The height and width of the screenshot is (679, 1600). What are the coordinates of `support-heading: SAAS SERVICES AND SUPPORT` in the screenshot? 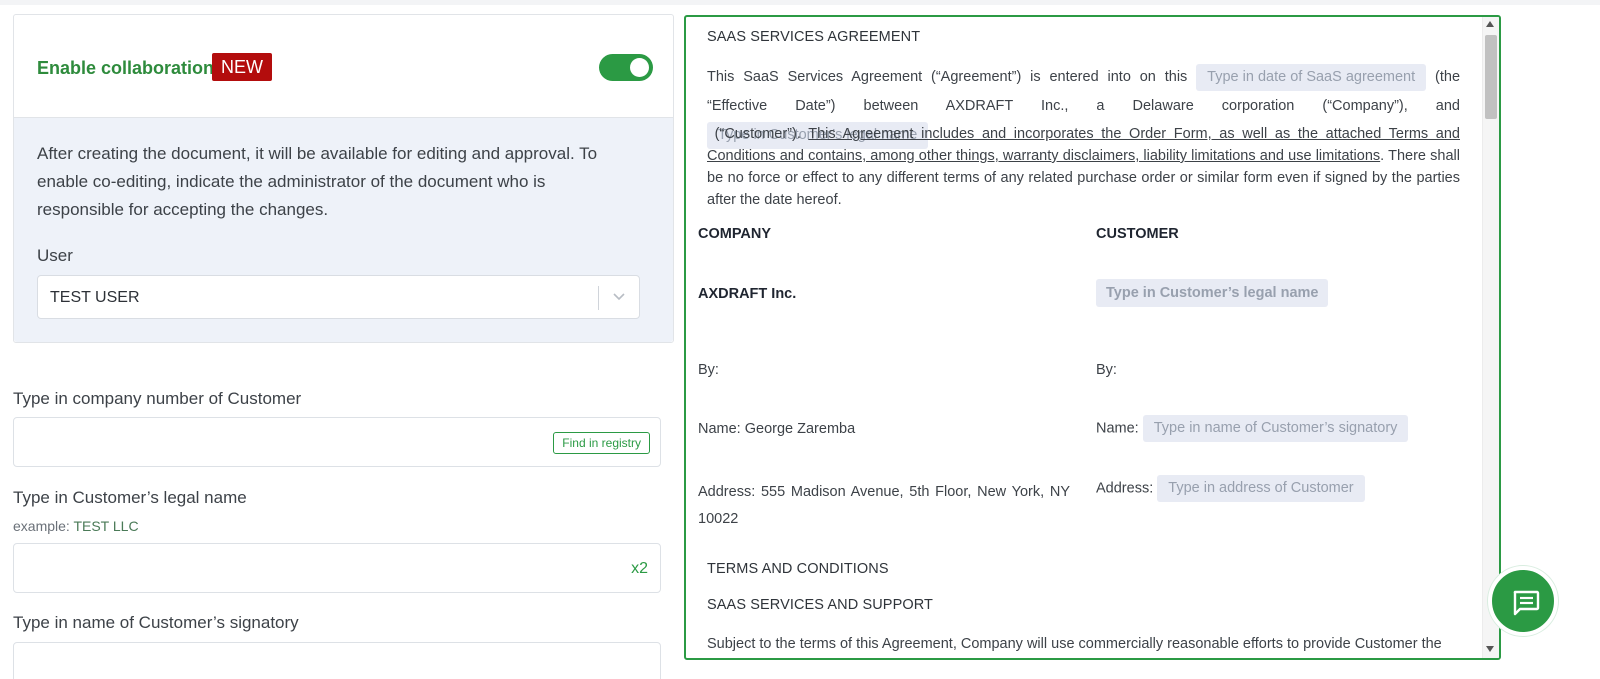 It's located at (820, 605).